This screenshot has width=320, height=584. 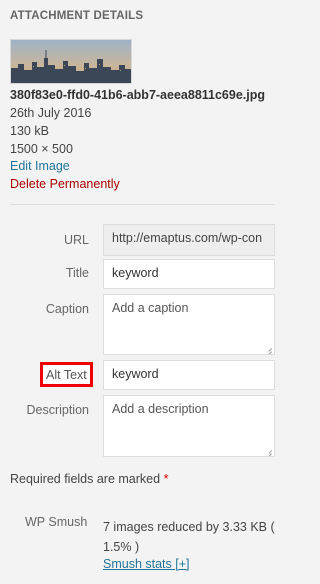 What do you see at coordinates (77, 16) in the screenshot?
I see `panel-heading: ATTACHMENT DETAILS` at bounding box center [77, 16].